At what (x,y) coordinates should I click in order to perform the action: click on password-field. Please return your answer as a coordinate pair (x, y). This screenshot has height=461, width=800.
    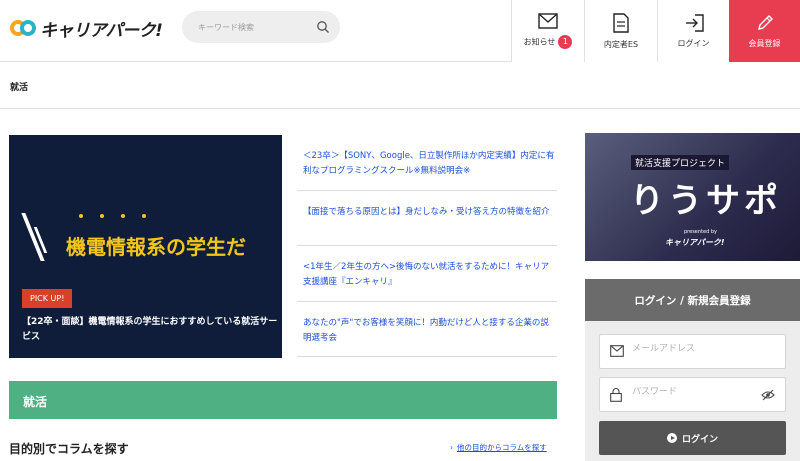
    Looking at the image, I should click on (692, 394).